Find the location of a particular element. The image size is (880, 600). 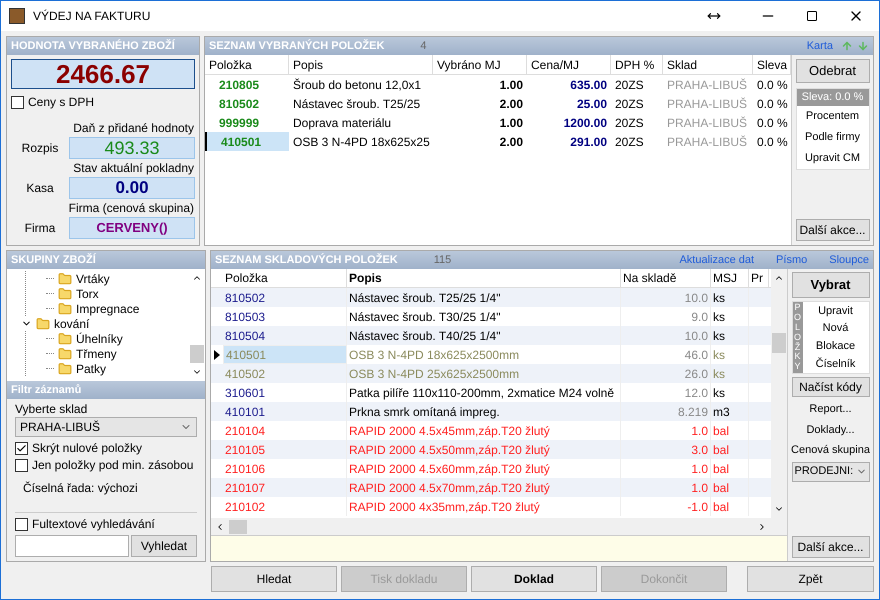

action-link: Blokace is located at coordinates (836, 346).